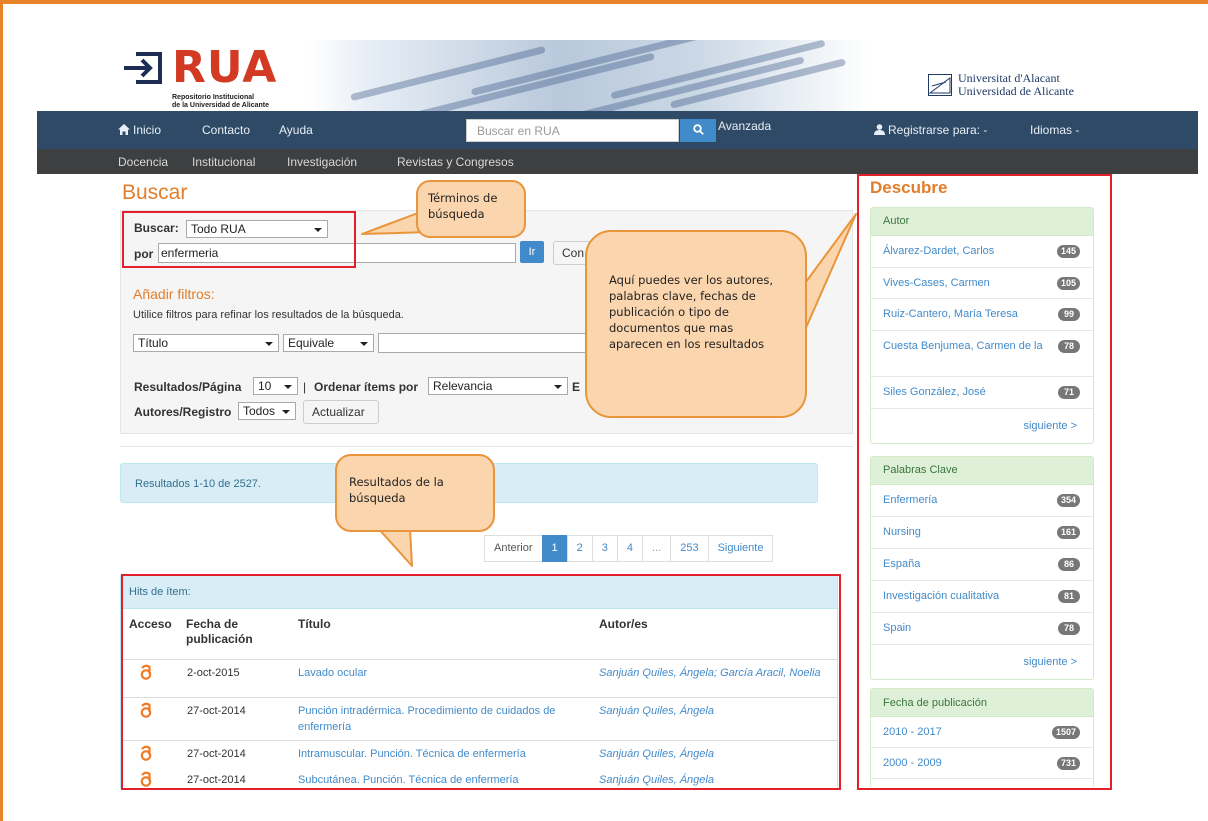 The image size is (1208, 821). I want to click on nav-ayuda: Ayuda, so click(296, 130).